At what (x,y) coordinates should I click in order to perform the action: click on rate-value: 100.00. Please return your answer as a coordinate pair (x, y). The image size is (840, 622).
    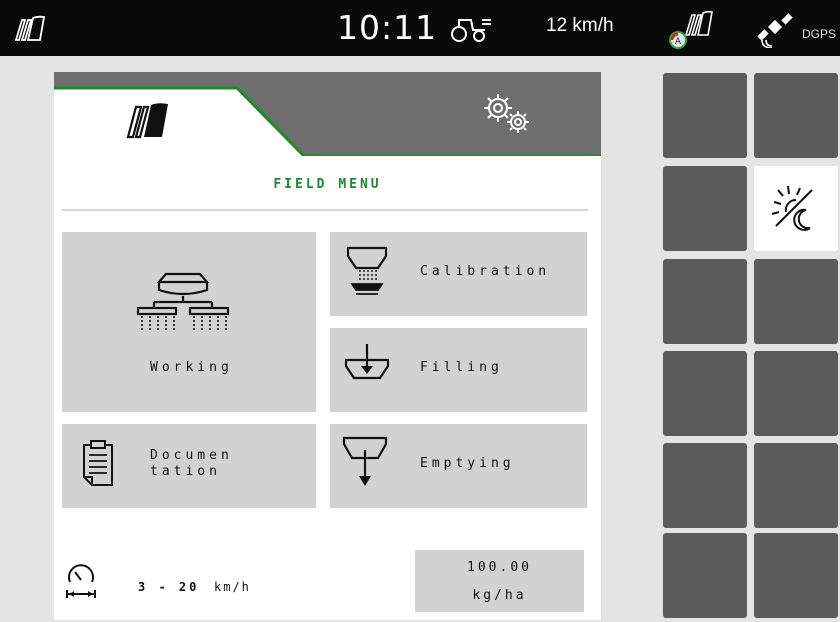
    Looking at the image, I should click on (499, 567).